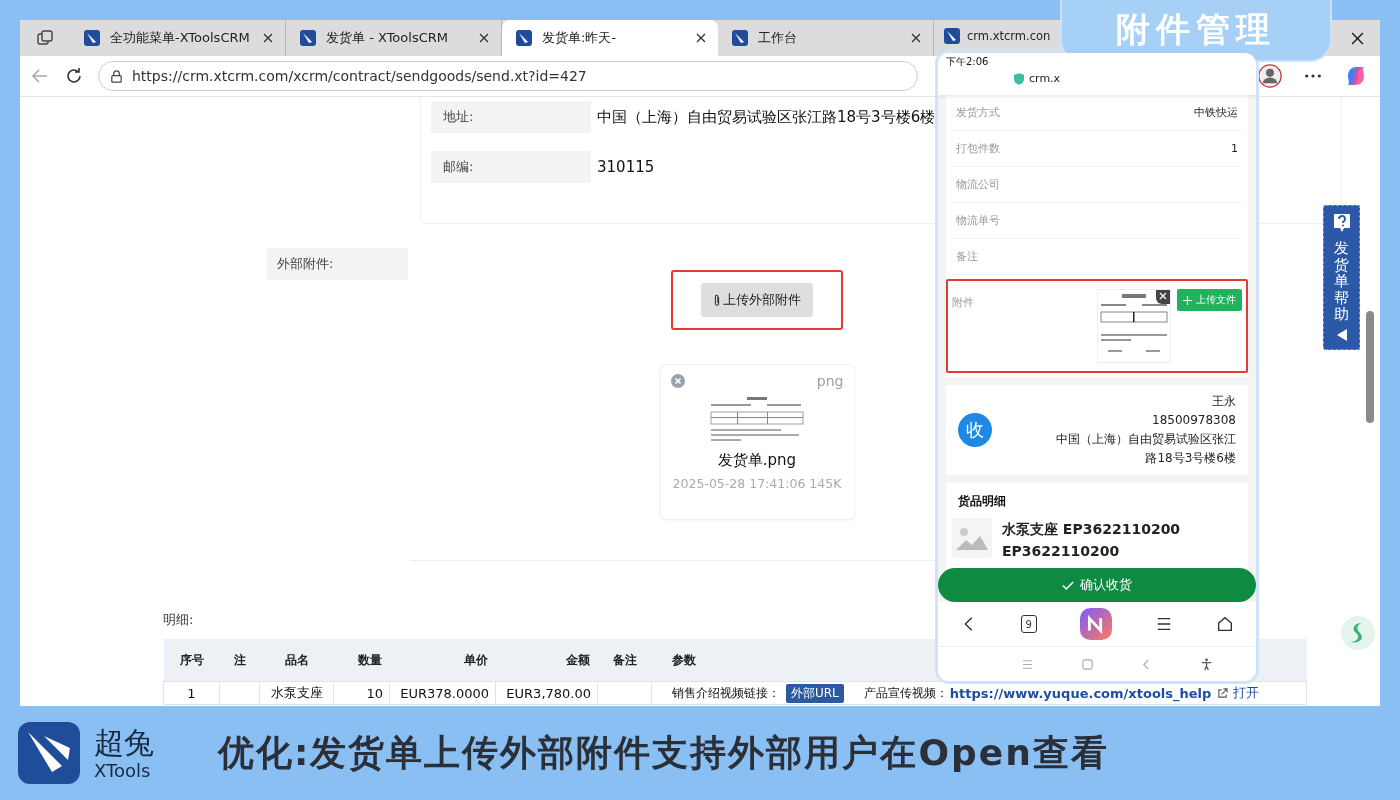 The width and height of the screenshot is (1400, 800). What do you see at coordinates (361, 660) in the screenshot?
I see `column-header: 数量` at bounding box center [361, 660].